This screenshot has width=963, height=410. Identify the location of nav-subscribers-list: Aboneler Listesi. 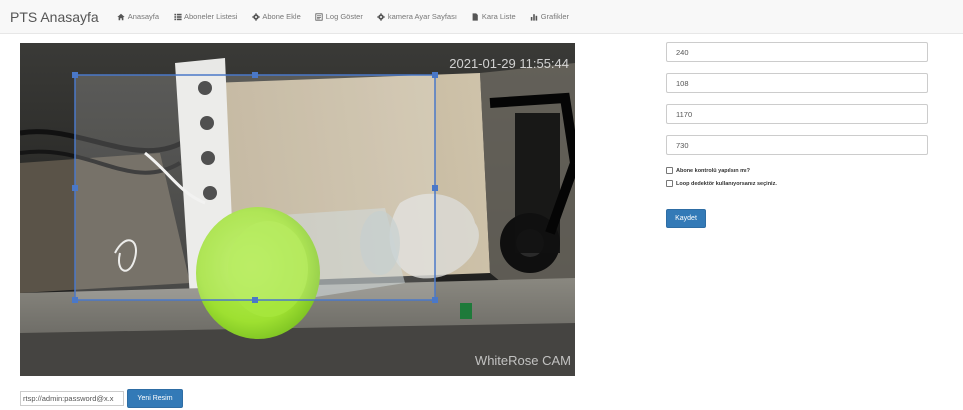
(205, 16).